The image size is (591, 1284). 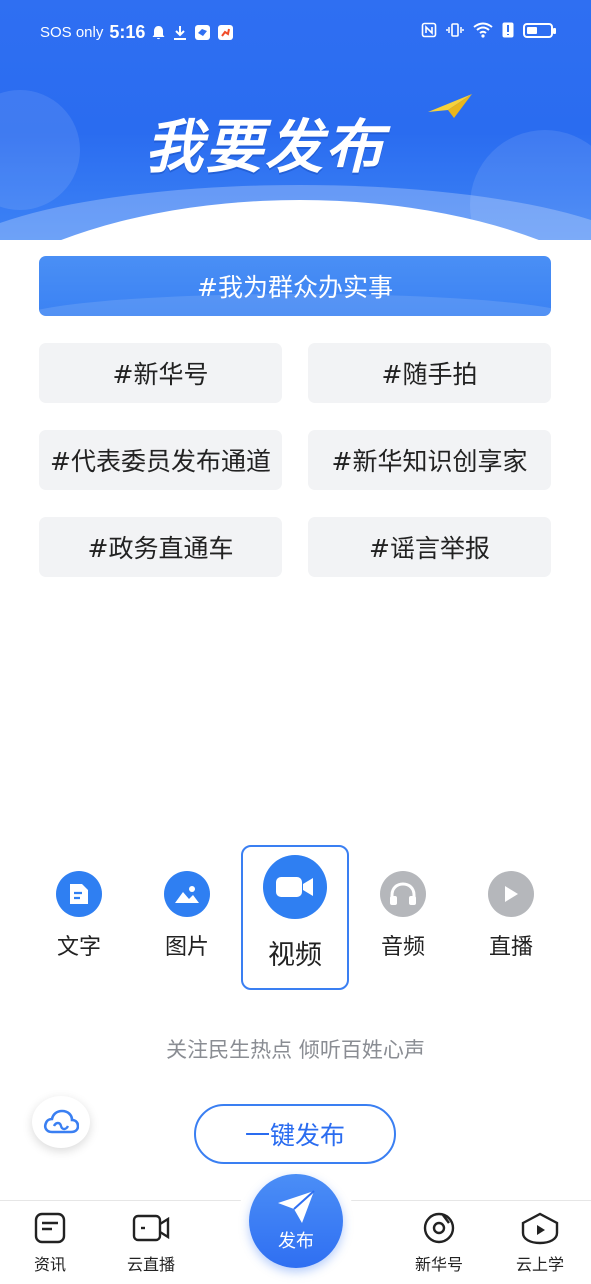 What do you see at coordinates (49, 1264) in the screenshot?
I see `nav-news-label: 资讯` at bounding box center [49, 1264].